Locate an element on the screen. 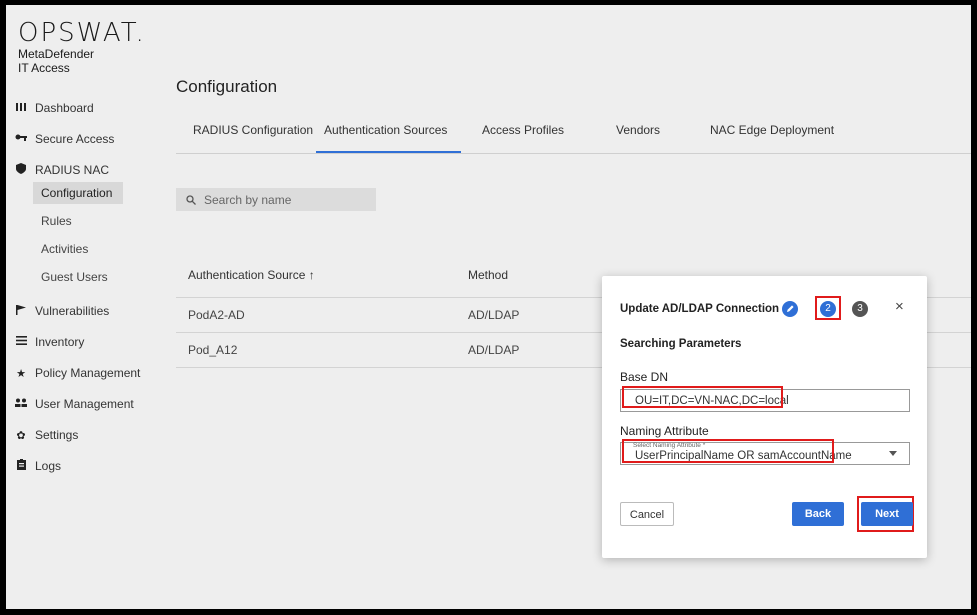  step-done-icon is located at coordinates (790, 309).